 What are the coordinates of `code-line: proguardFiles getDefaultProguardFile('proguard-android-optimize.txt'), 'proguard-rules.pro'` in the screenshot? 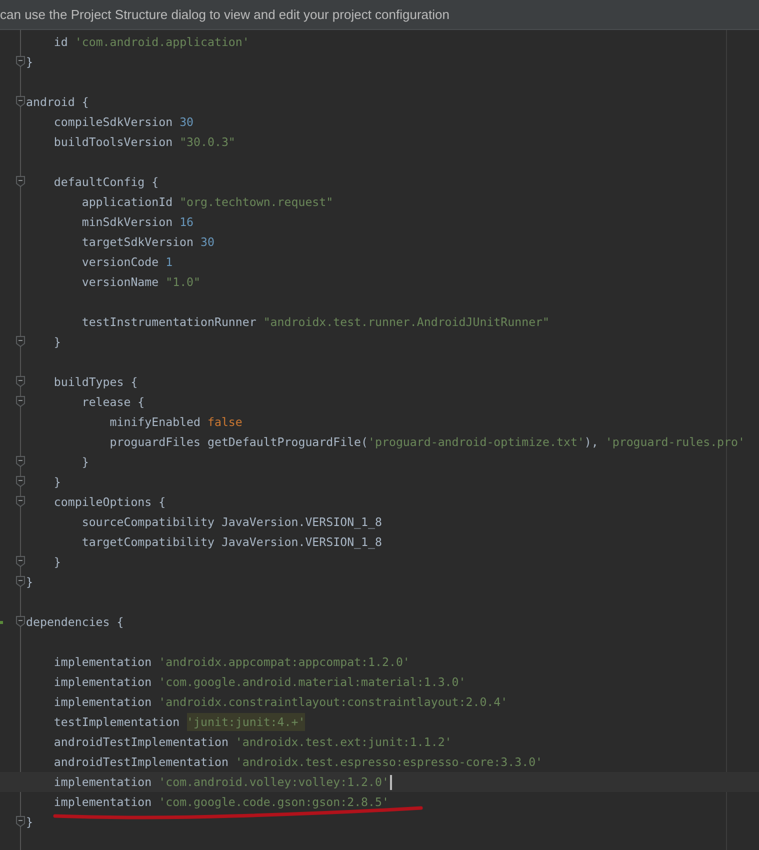 It's located at (426, 442).